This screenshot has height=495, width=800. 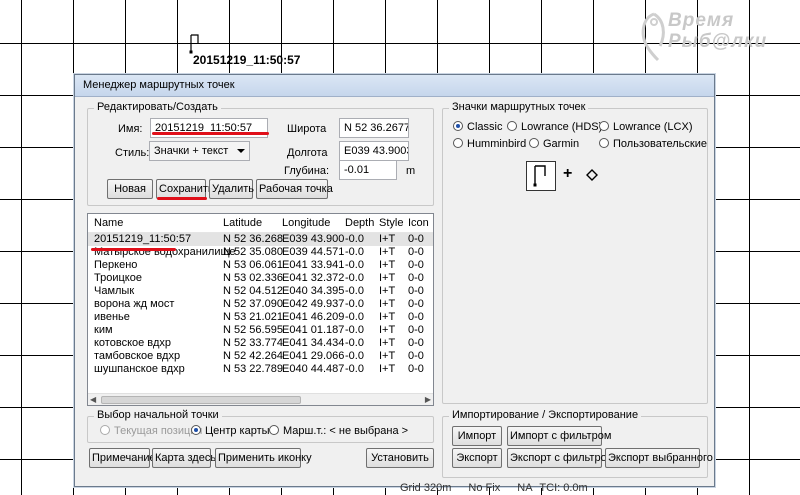 What do you see at coordinates (653, 144) in the screenshot?
I see `icon-set-custom: Пользовательские` at bounding box center [653, 144].